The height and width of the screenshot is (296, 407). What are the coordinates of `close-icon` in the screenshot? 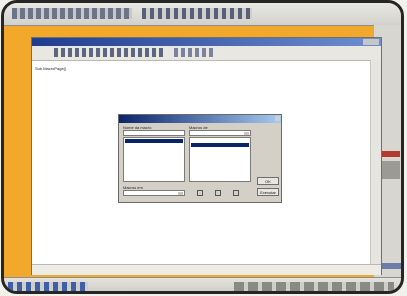 It's located at (277, 118).